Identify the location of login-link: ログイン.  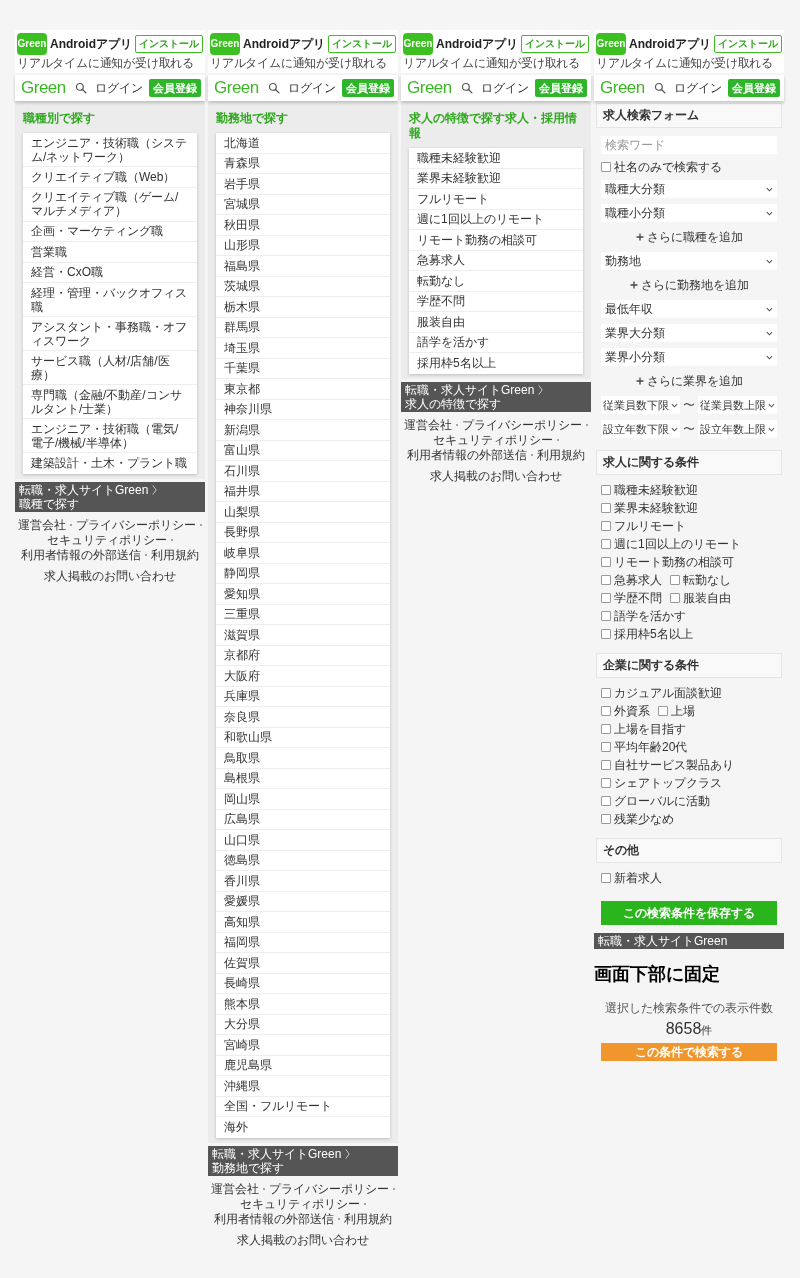
(119, 88).